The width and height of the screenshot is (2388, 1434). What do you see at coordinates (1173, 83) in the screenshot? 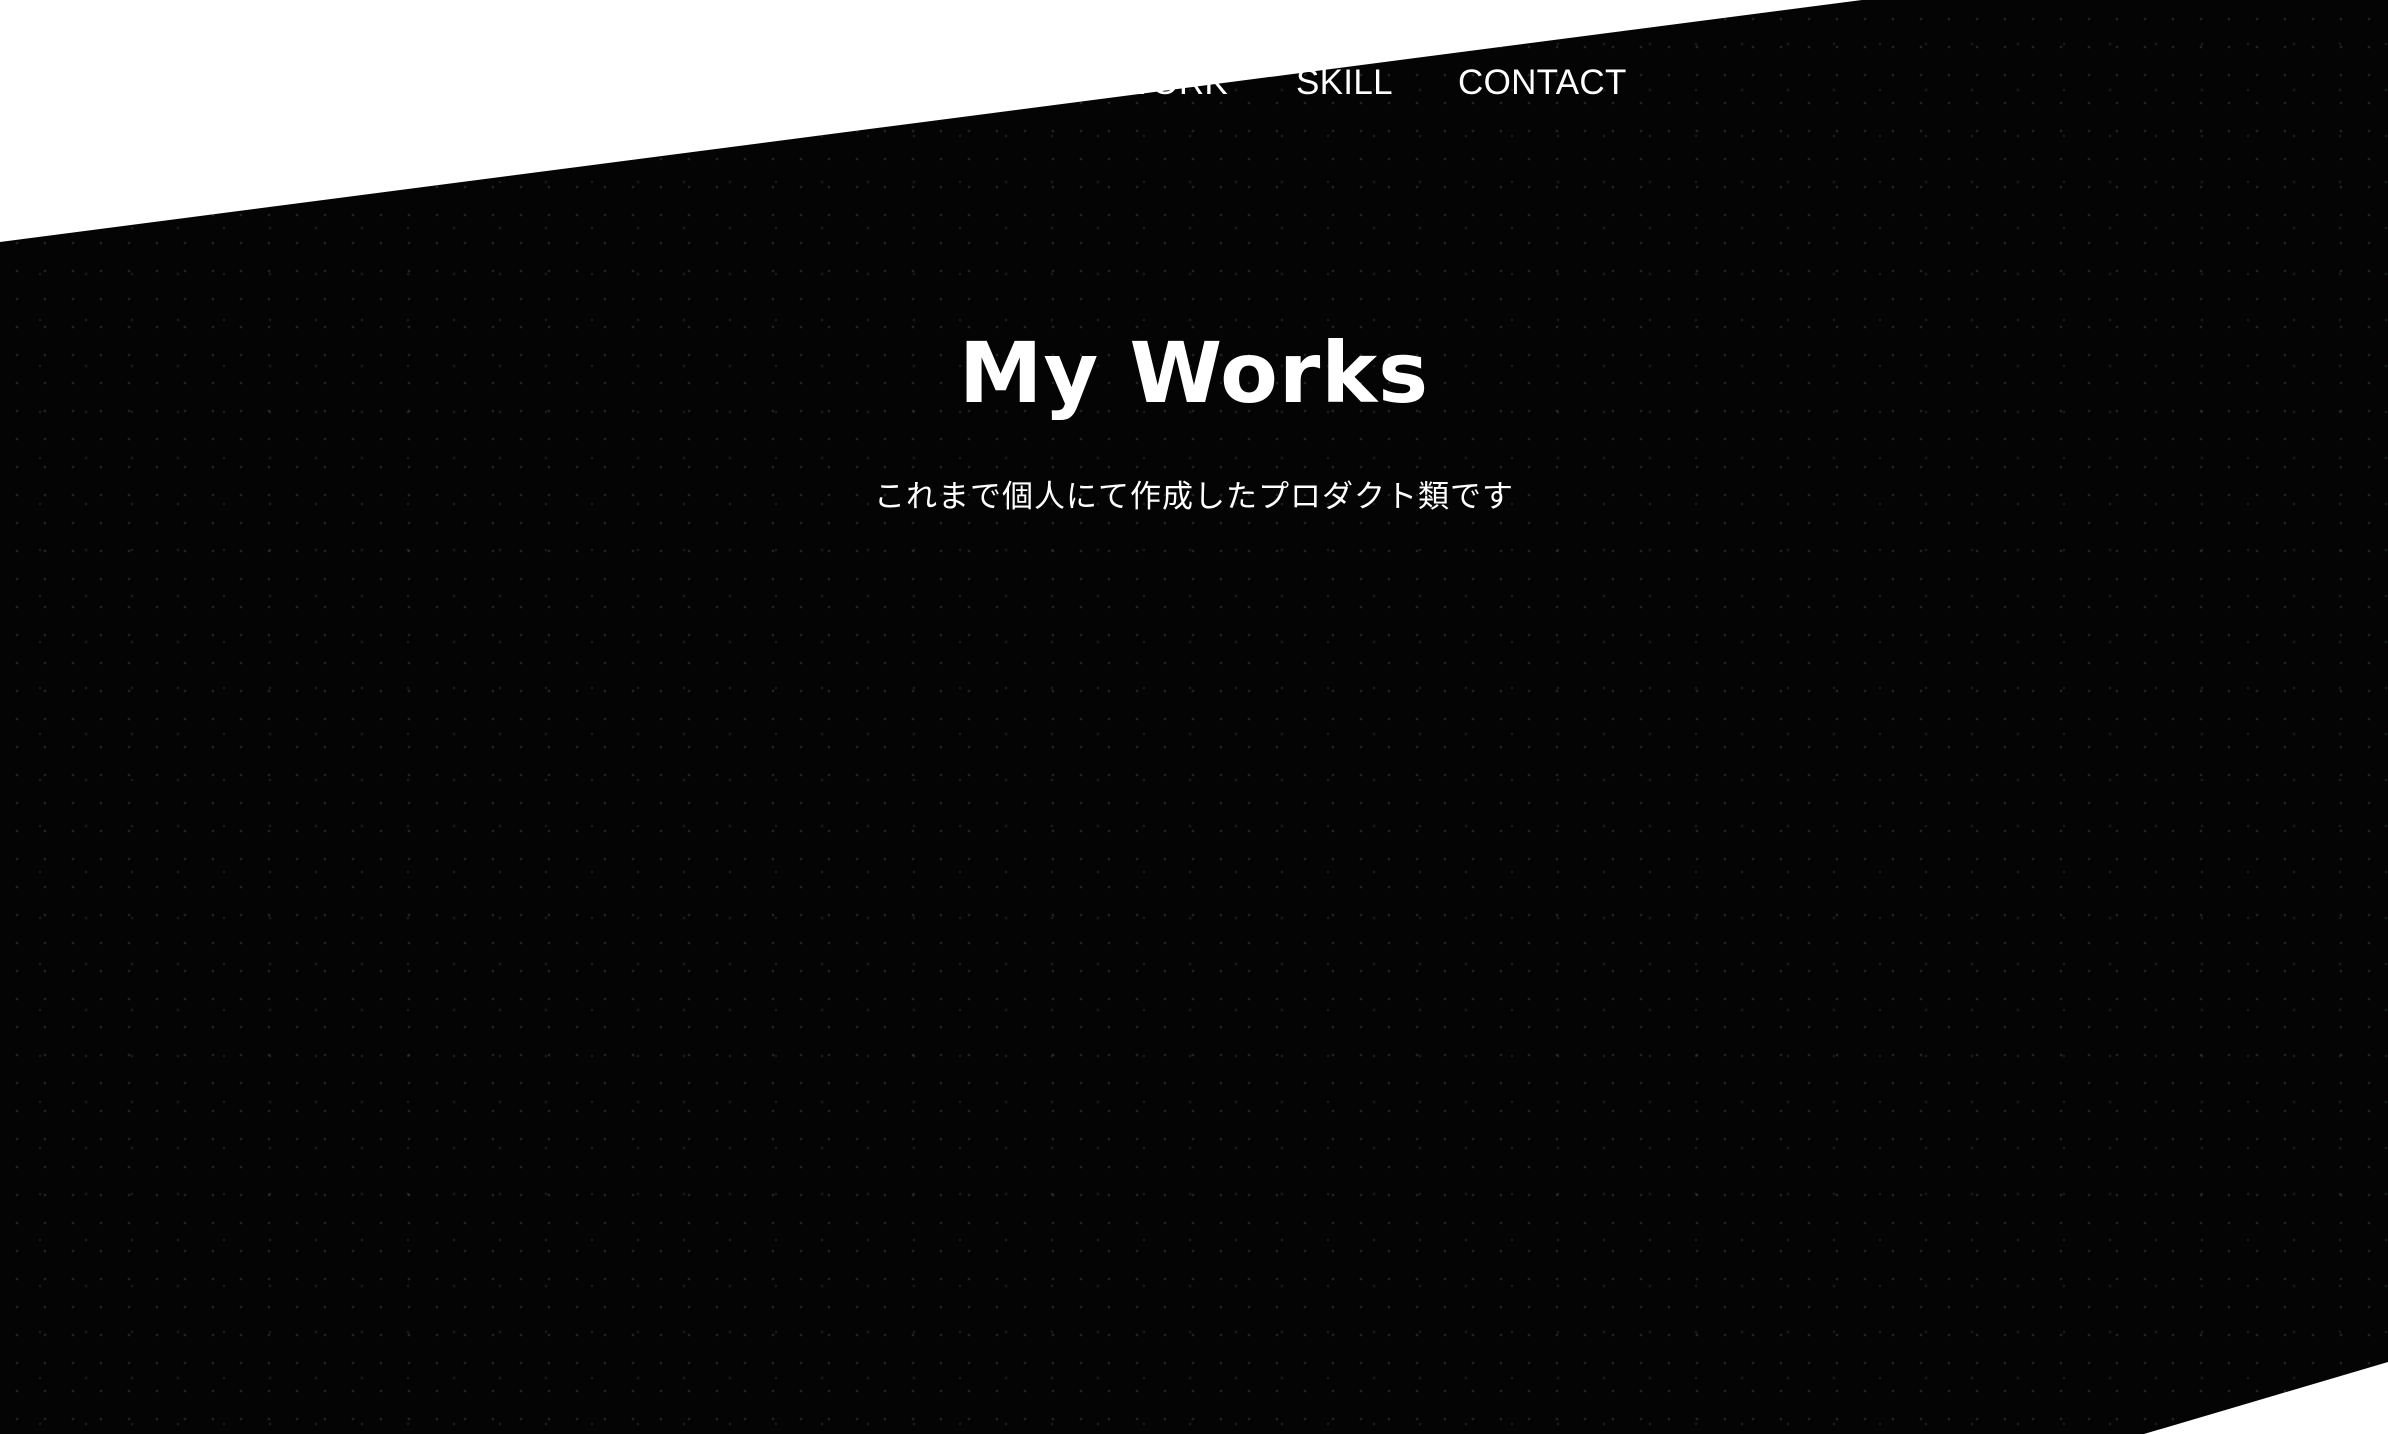
I see `nav-link-work: WORK` at bounding box center [1173, 83].